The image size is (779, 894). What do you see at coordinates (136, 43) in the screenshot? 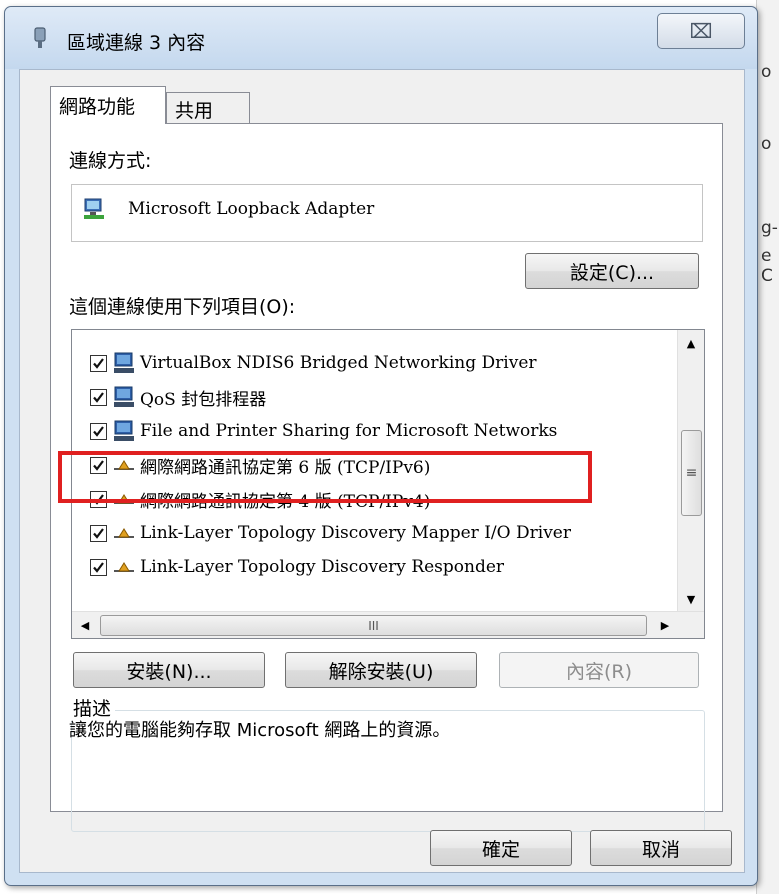
I see `window-title: 區域連線 3 內容` at bounding box center [136, 43].